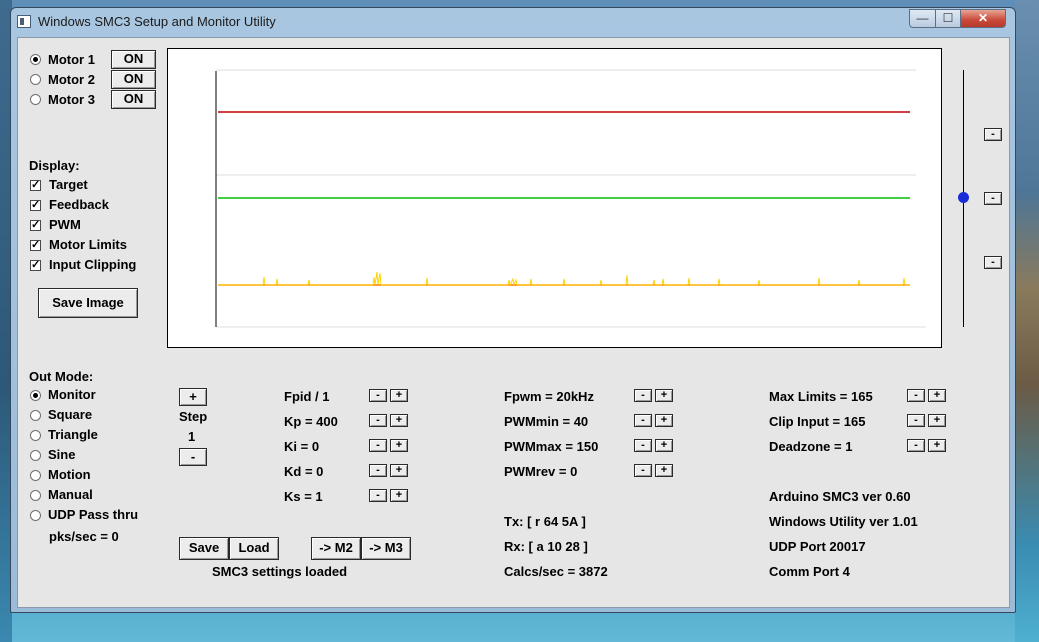 The width and height of the screenshot is (1039, 642). I want to click on pwm-label: PWM, so click(65, 224).